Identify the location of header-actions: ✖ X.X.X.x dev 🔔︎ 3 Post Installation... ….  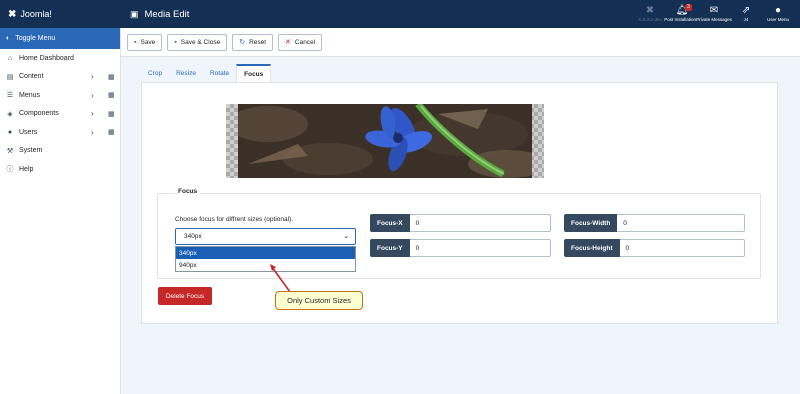
(714, 14).